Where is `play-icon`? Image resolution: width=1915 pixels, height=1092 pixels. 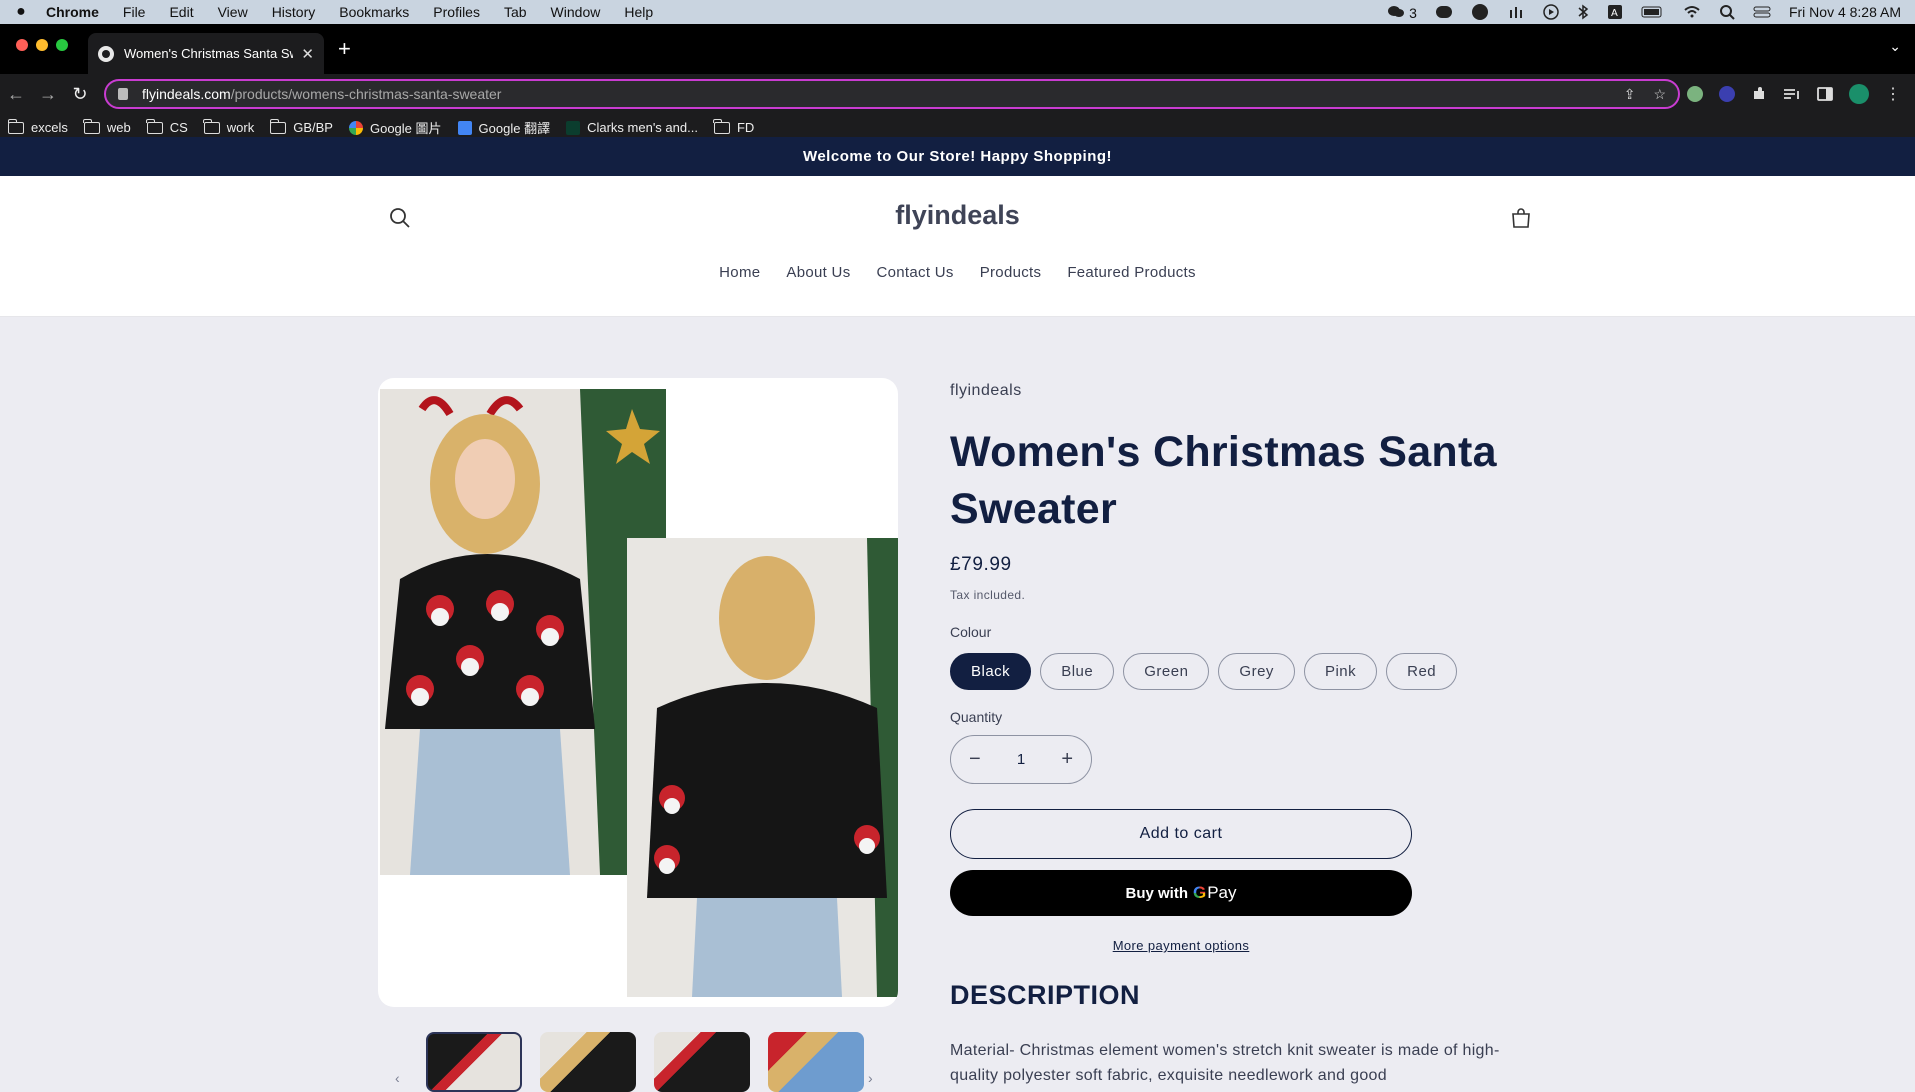 play-icon is located at coordinates (1551, 12).